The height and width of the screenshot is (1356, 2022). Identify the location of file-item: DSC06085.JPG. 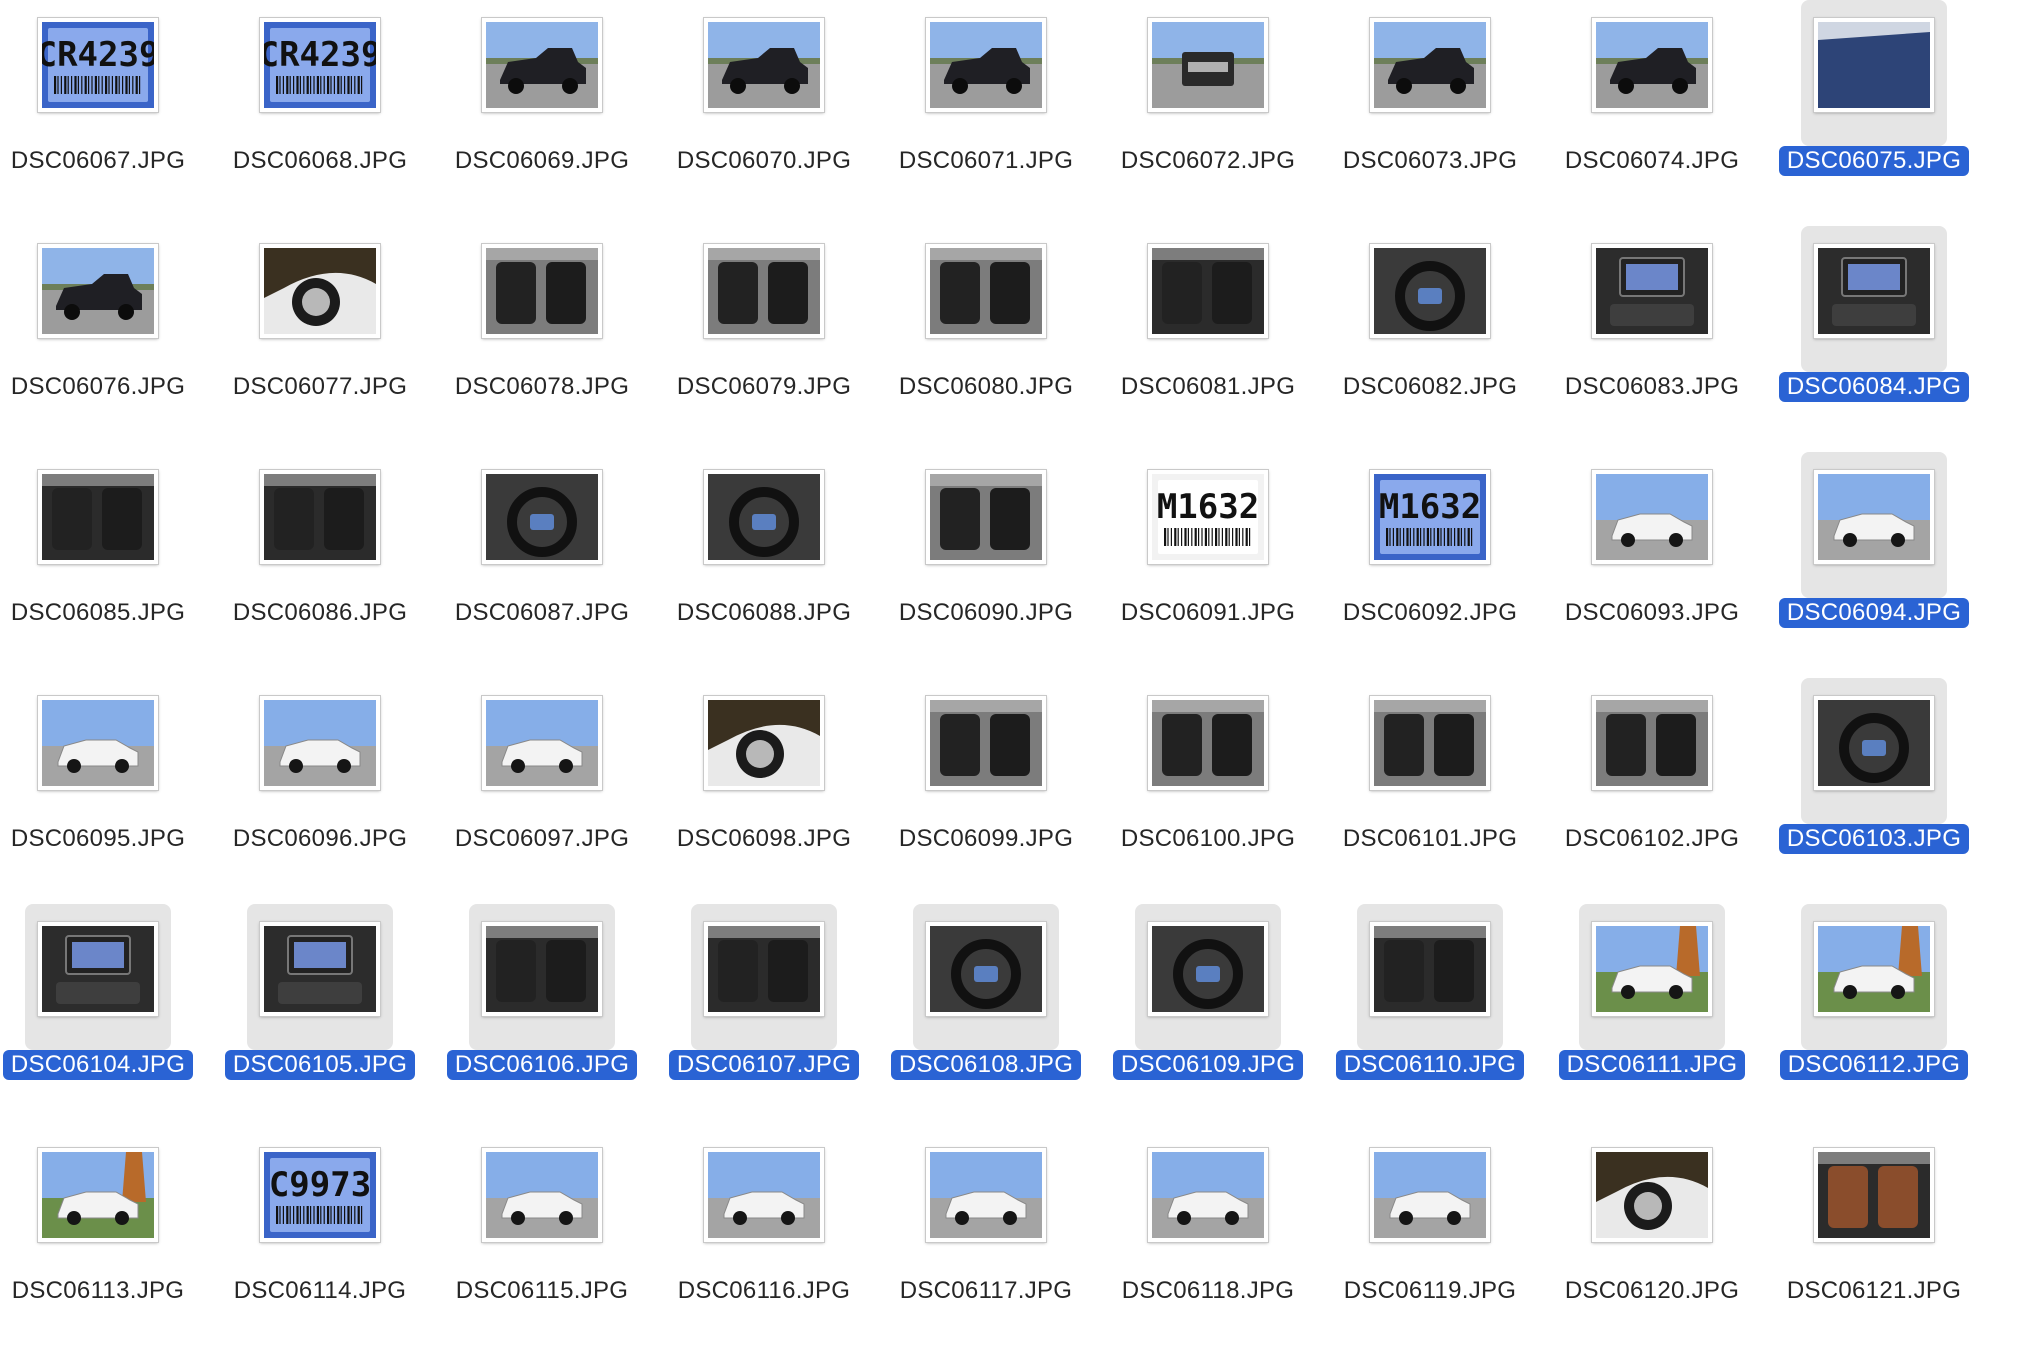
(97, 565).